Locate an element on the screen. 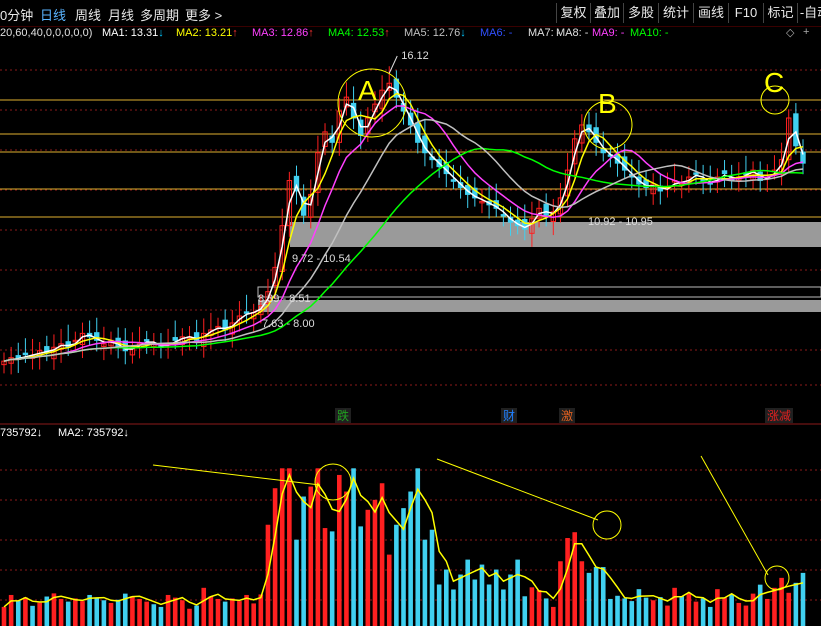  volume-annotation-circle is located at coordinates (607, 525).